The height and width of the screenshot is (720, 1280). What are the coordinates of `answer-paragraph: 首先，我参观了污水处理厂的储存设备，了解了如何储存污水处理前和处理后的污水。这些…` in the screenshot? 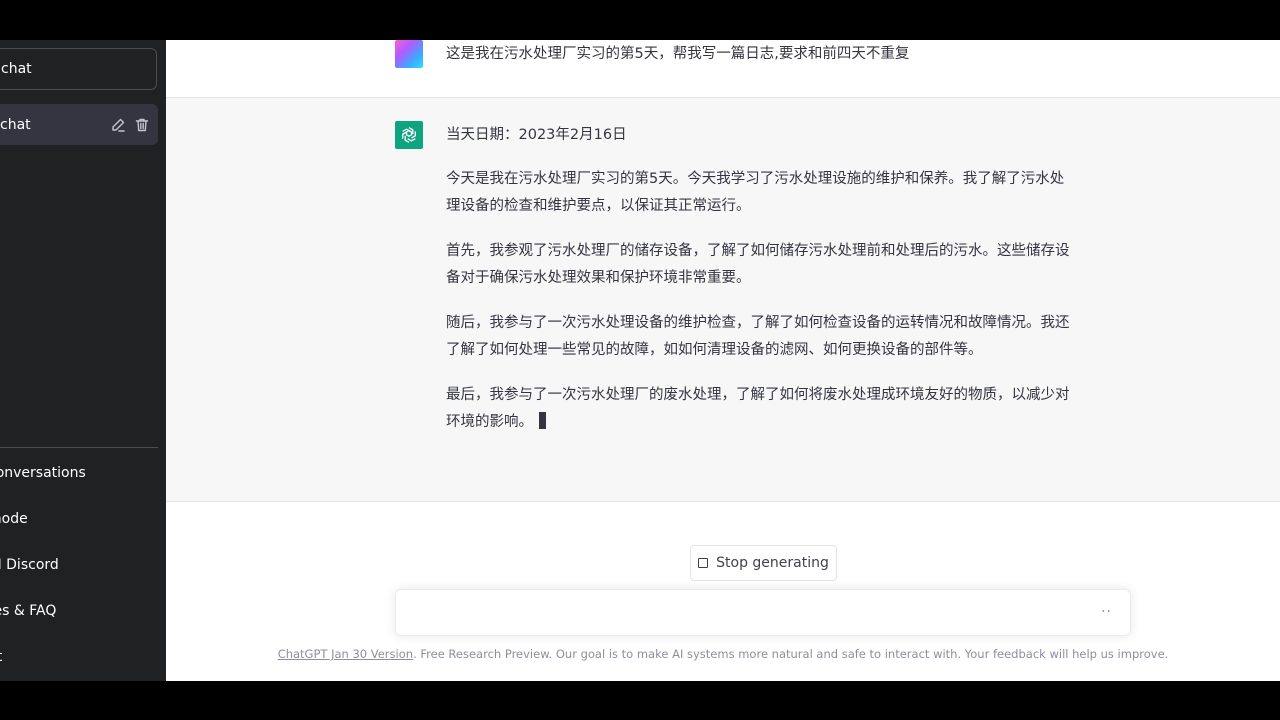 It's located at (758, 264).